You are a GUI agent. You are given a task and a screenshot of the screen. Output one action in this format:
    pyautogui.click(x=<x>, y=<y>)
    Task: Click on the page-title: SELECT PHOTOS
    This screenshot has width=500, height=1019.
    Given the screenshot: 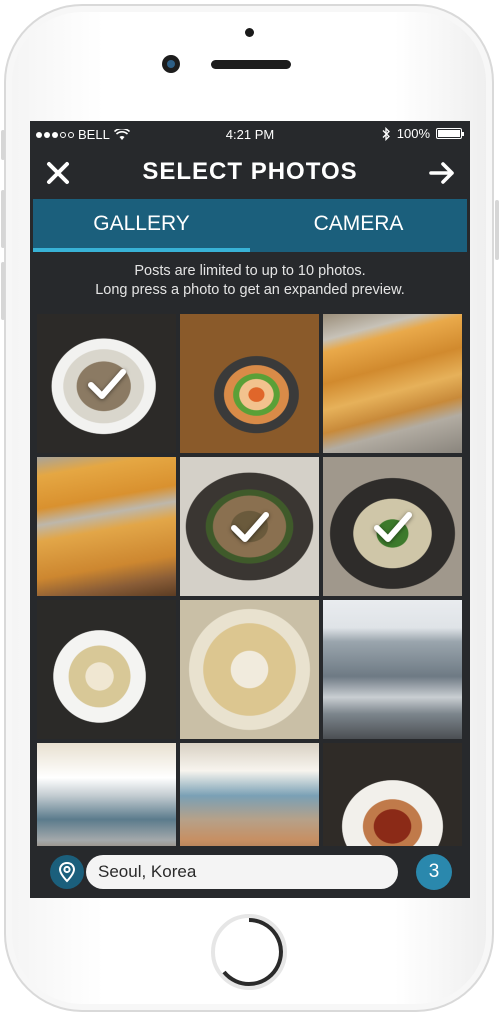 What is the action you would take?
    pyautogui.click(x=250, y=171)
    